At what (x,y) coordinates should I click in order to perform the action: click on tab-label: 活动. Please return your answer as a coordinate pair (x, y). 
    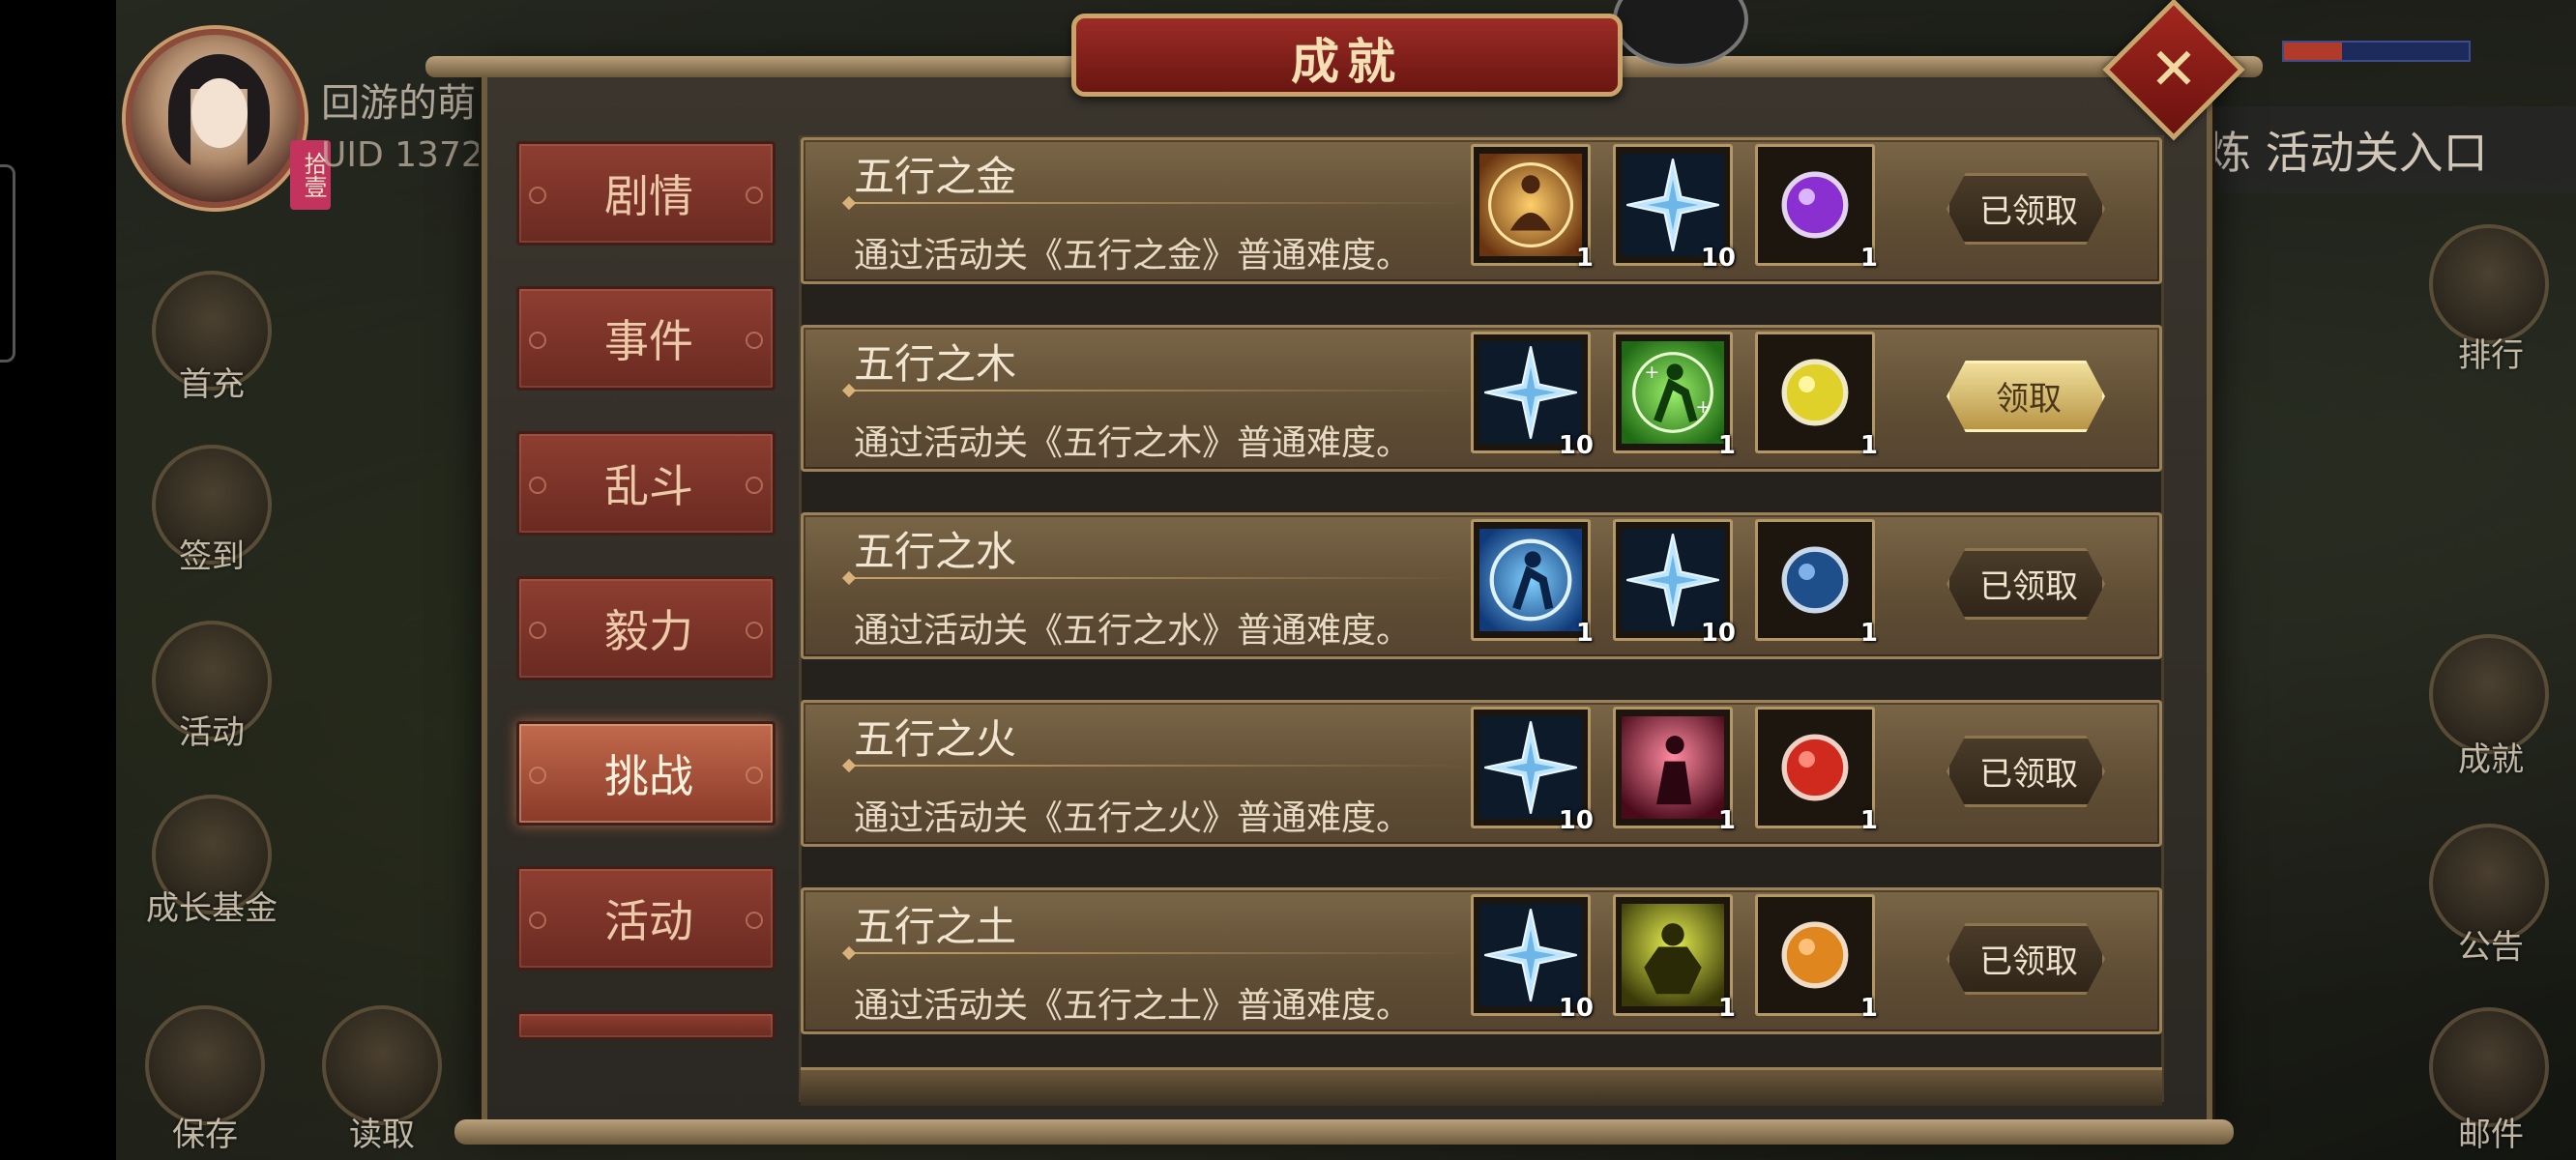
    Looking at the image, I should click on (648, 921).